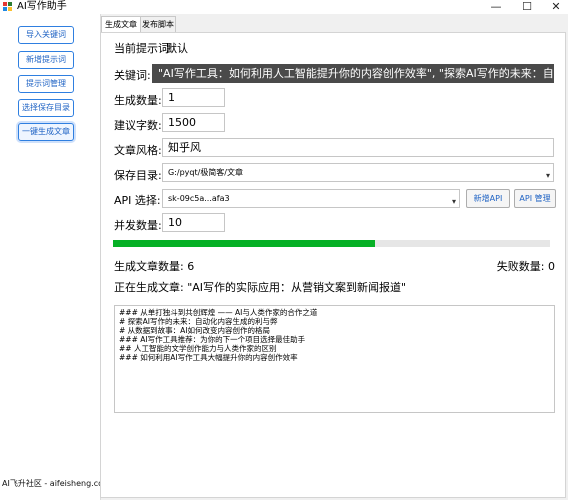  I want to click on prompt-manage-button: 提示词管理, so click(46, 84).